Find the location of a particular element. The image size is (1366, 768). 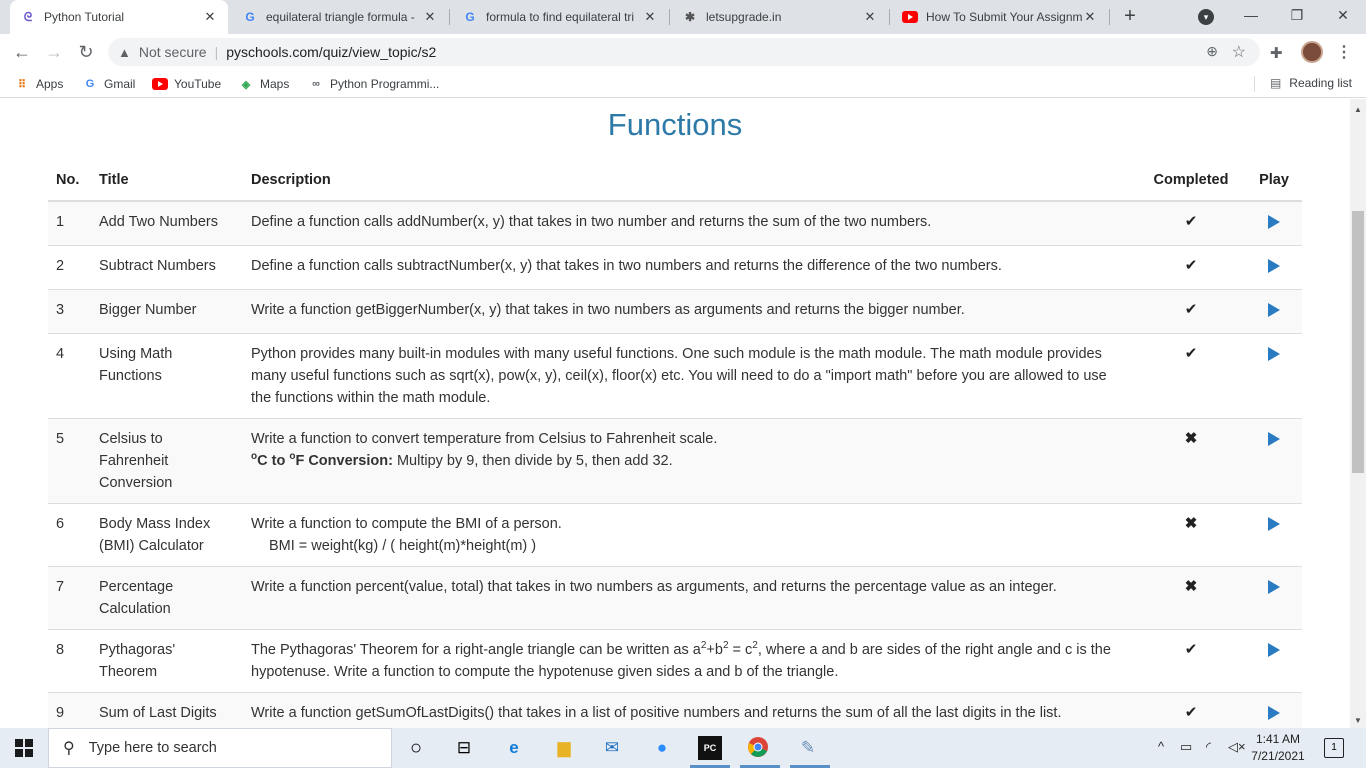

reading-list-label: Reading list is located at coordinates (1320, 83).